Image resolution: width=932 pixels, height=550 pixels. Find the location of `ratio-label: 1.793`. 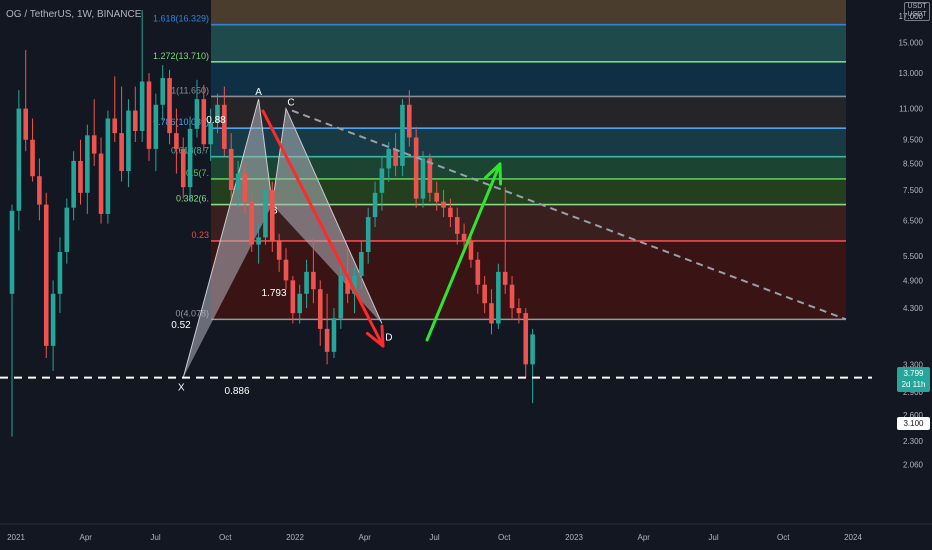

ratio-label: 1.793 is located at coordinates (273, 293).